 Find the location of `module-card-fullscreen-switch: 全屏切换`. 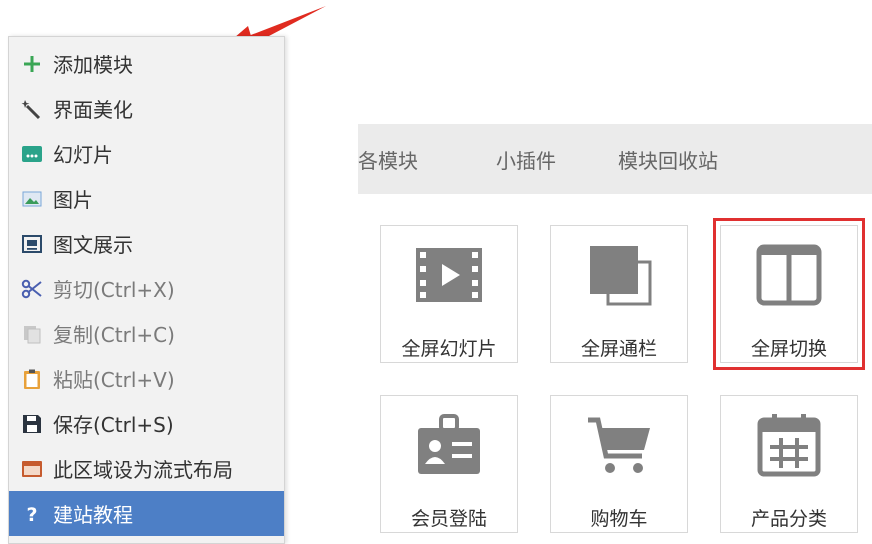

module-card-fullscreen-switch: 全屏切换 is located at coordinates (789, 294).